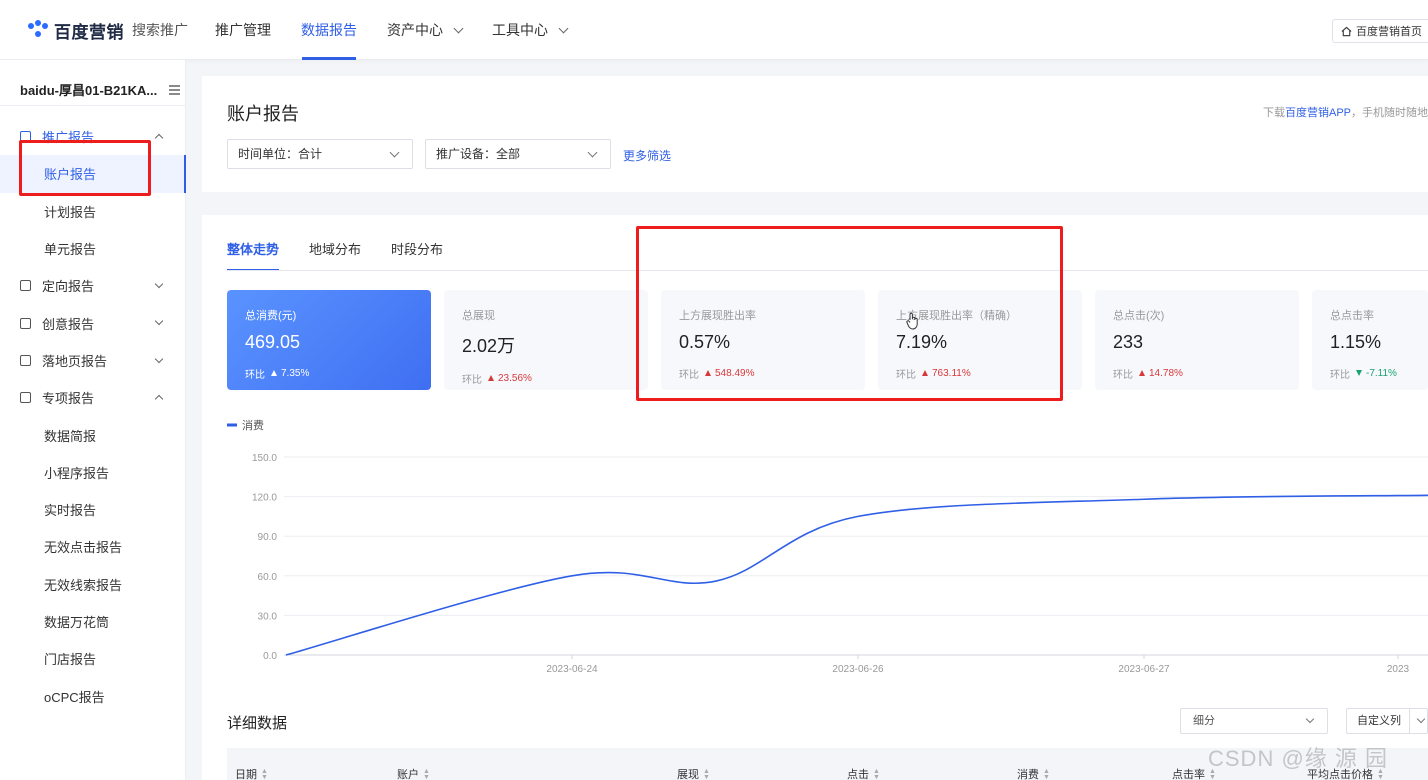  Describe the element at coordinates (38, 30) in the screenshot. I see `logo-icon` at that location.